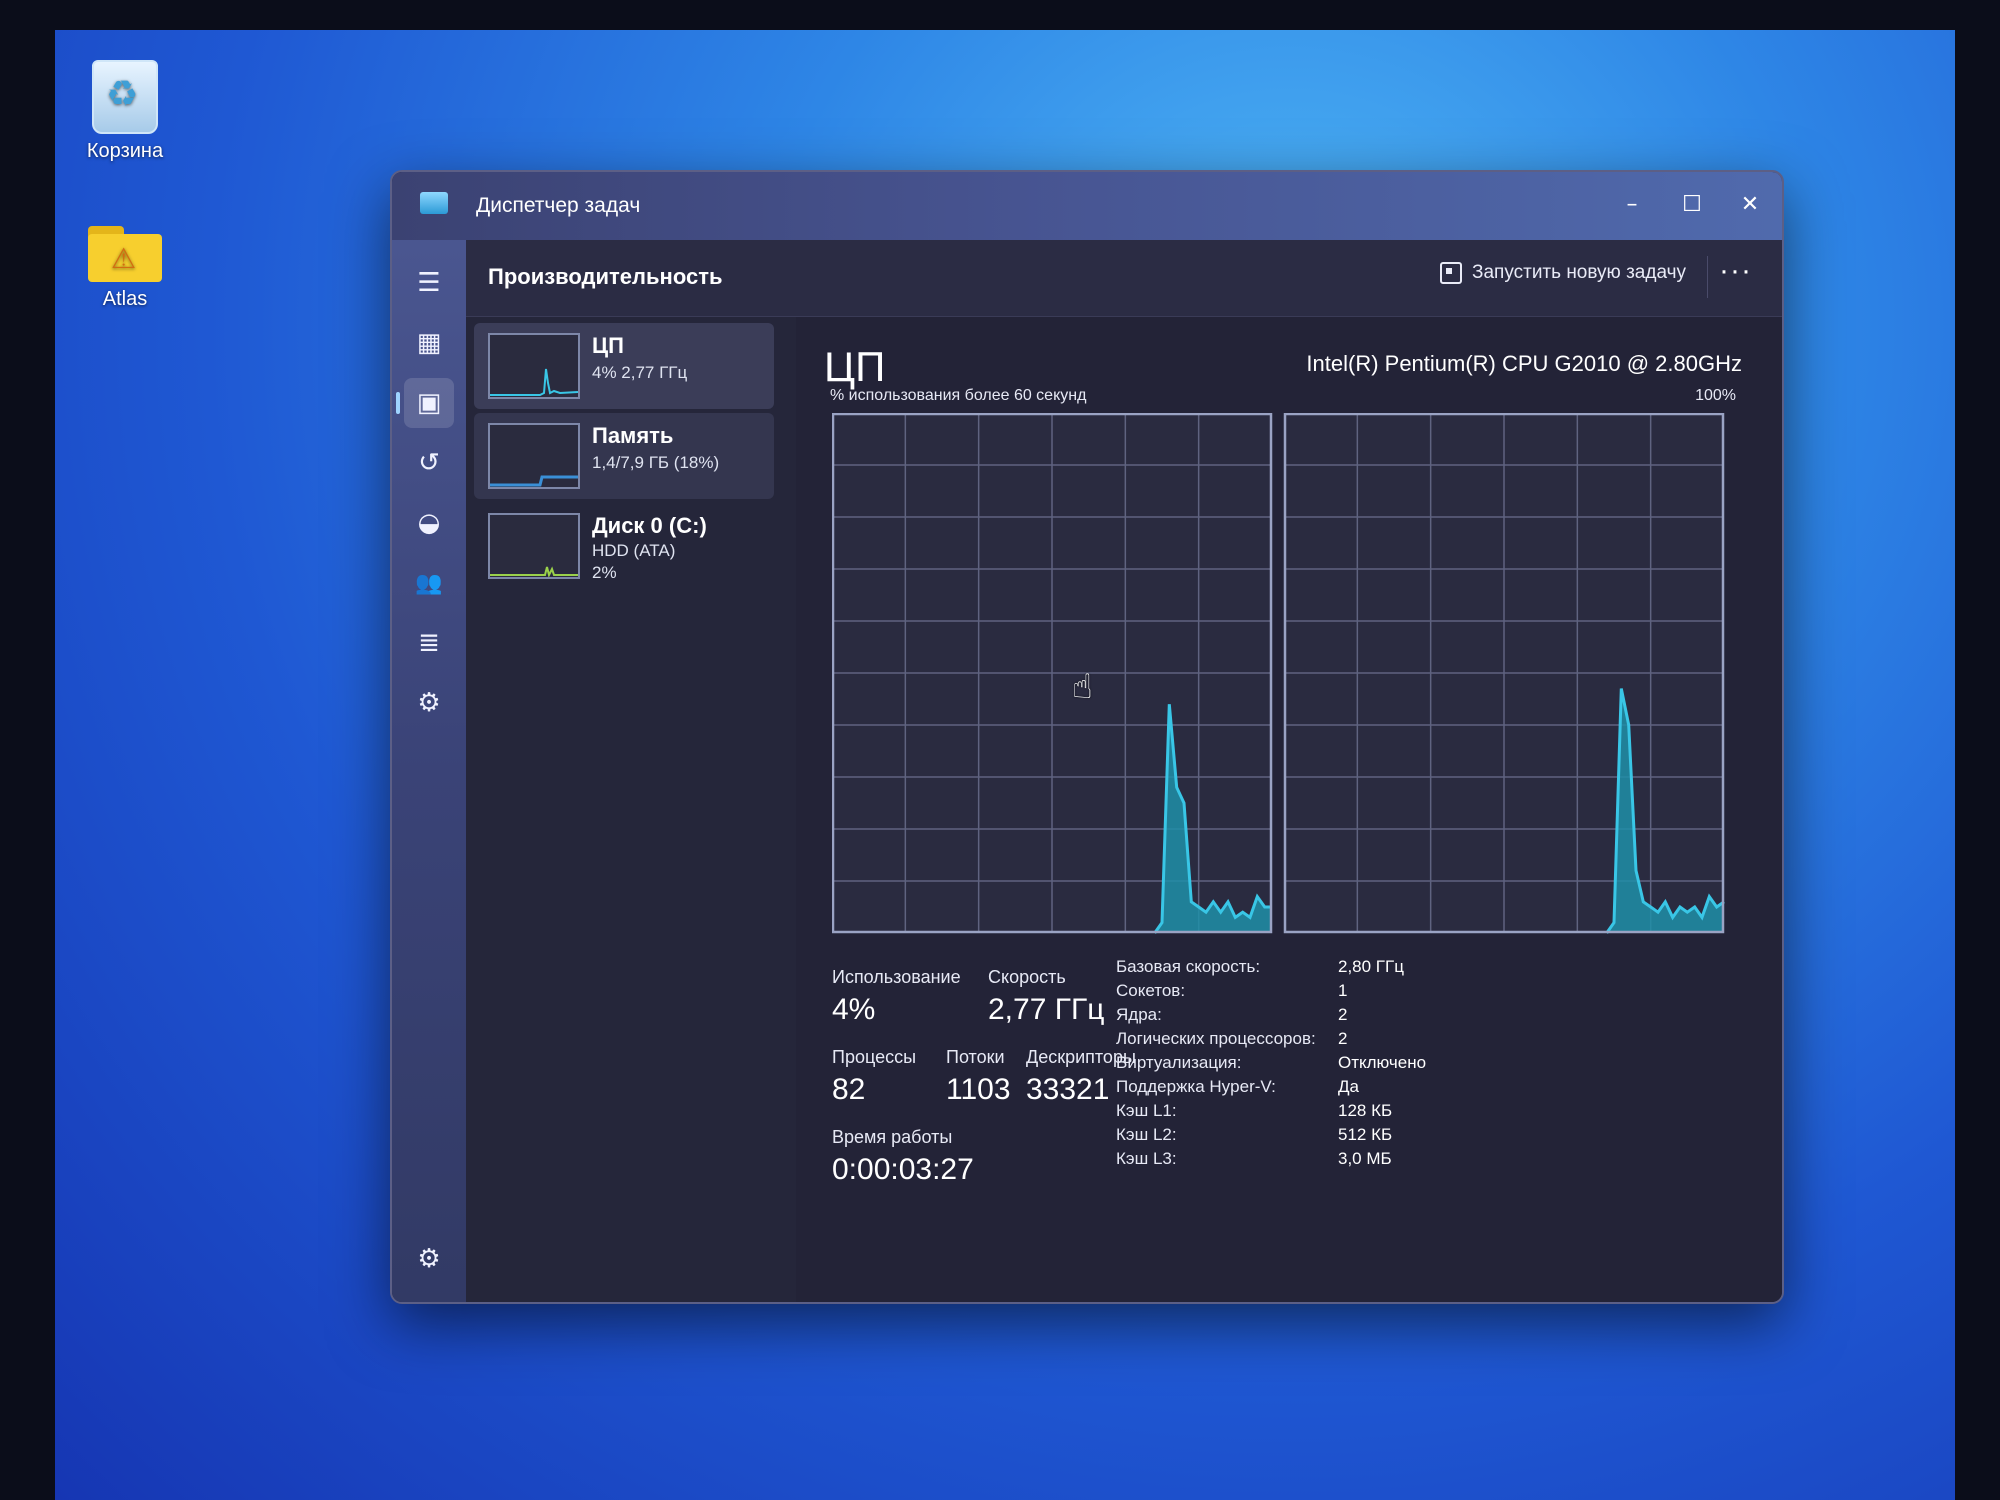 This screenshot has height=1500, width=2000. What do you see at coordinates (1579, 272) in the screenshot?
I see `run-new-task-label: Запустить новую задачу` at bounding box center [1579, 272].